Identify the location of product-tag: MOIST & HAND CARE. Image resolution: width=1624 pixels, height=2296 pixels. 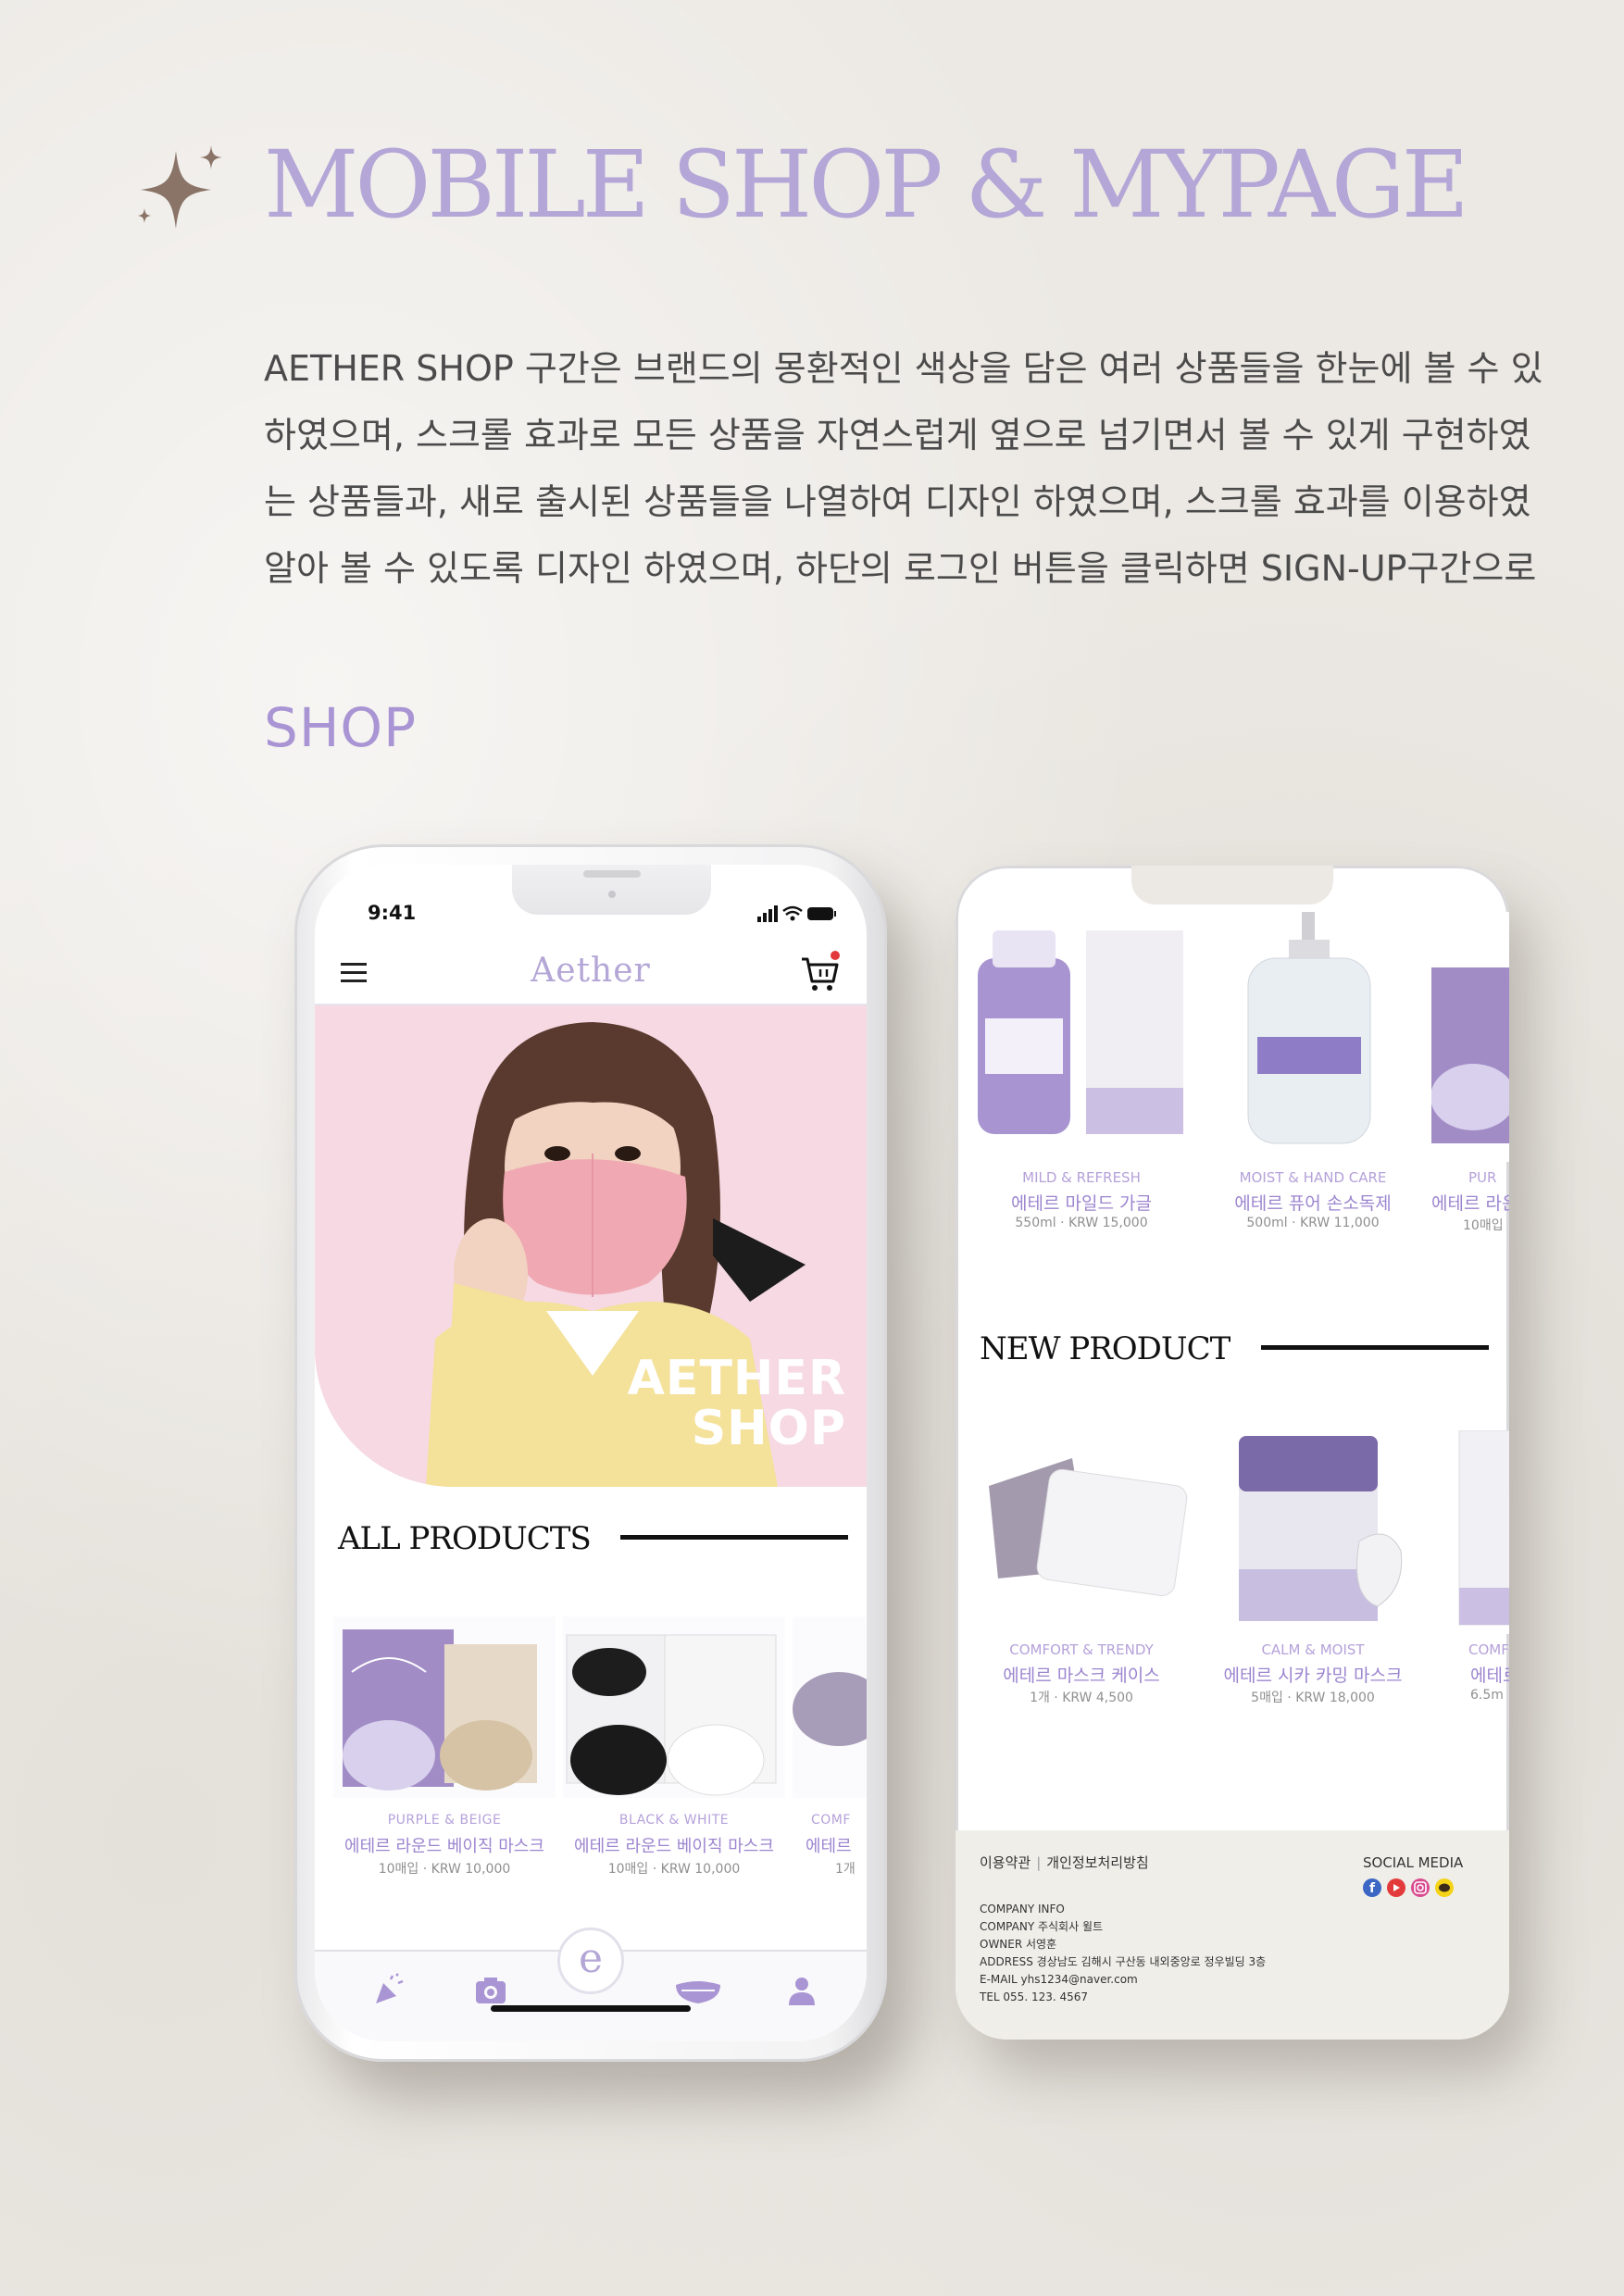
(1313, 1177).